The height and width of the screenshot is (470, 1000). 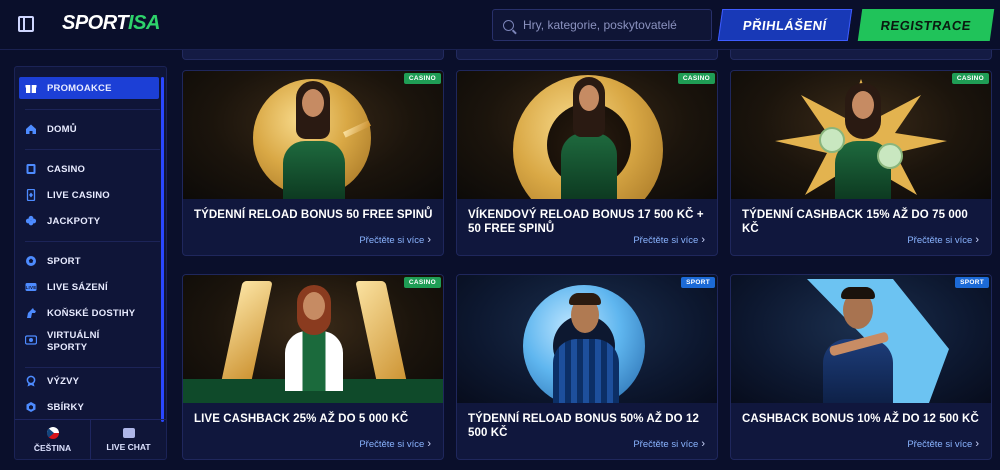 I want to click on sidebar-item-live-sazeni: LIVE LIVE SÁZENÍ, so click(x=89, y=287).